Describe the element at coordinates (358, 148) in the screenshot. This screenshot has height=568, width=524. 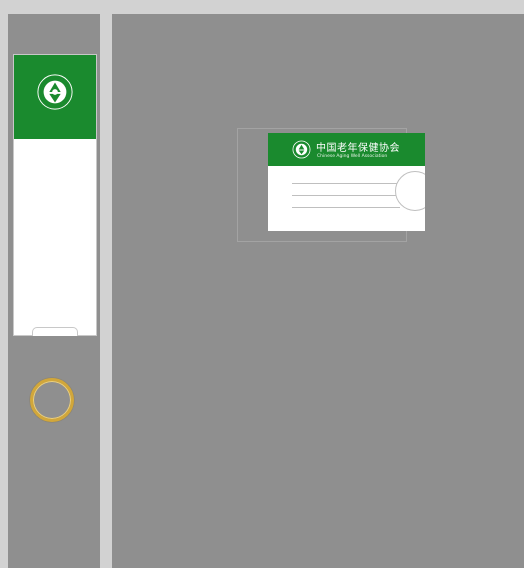
I see `label-card-title: 中国老年保健协会` at that location.